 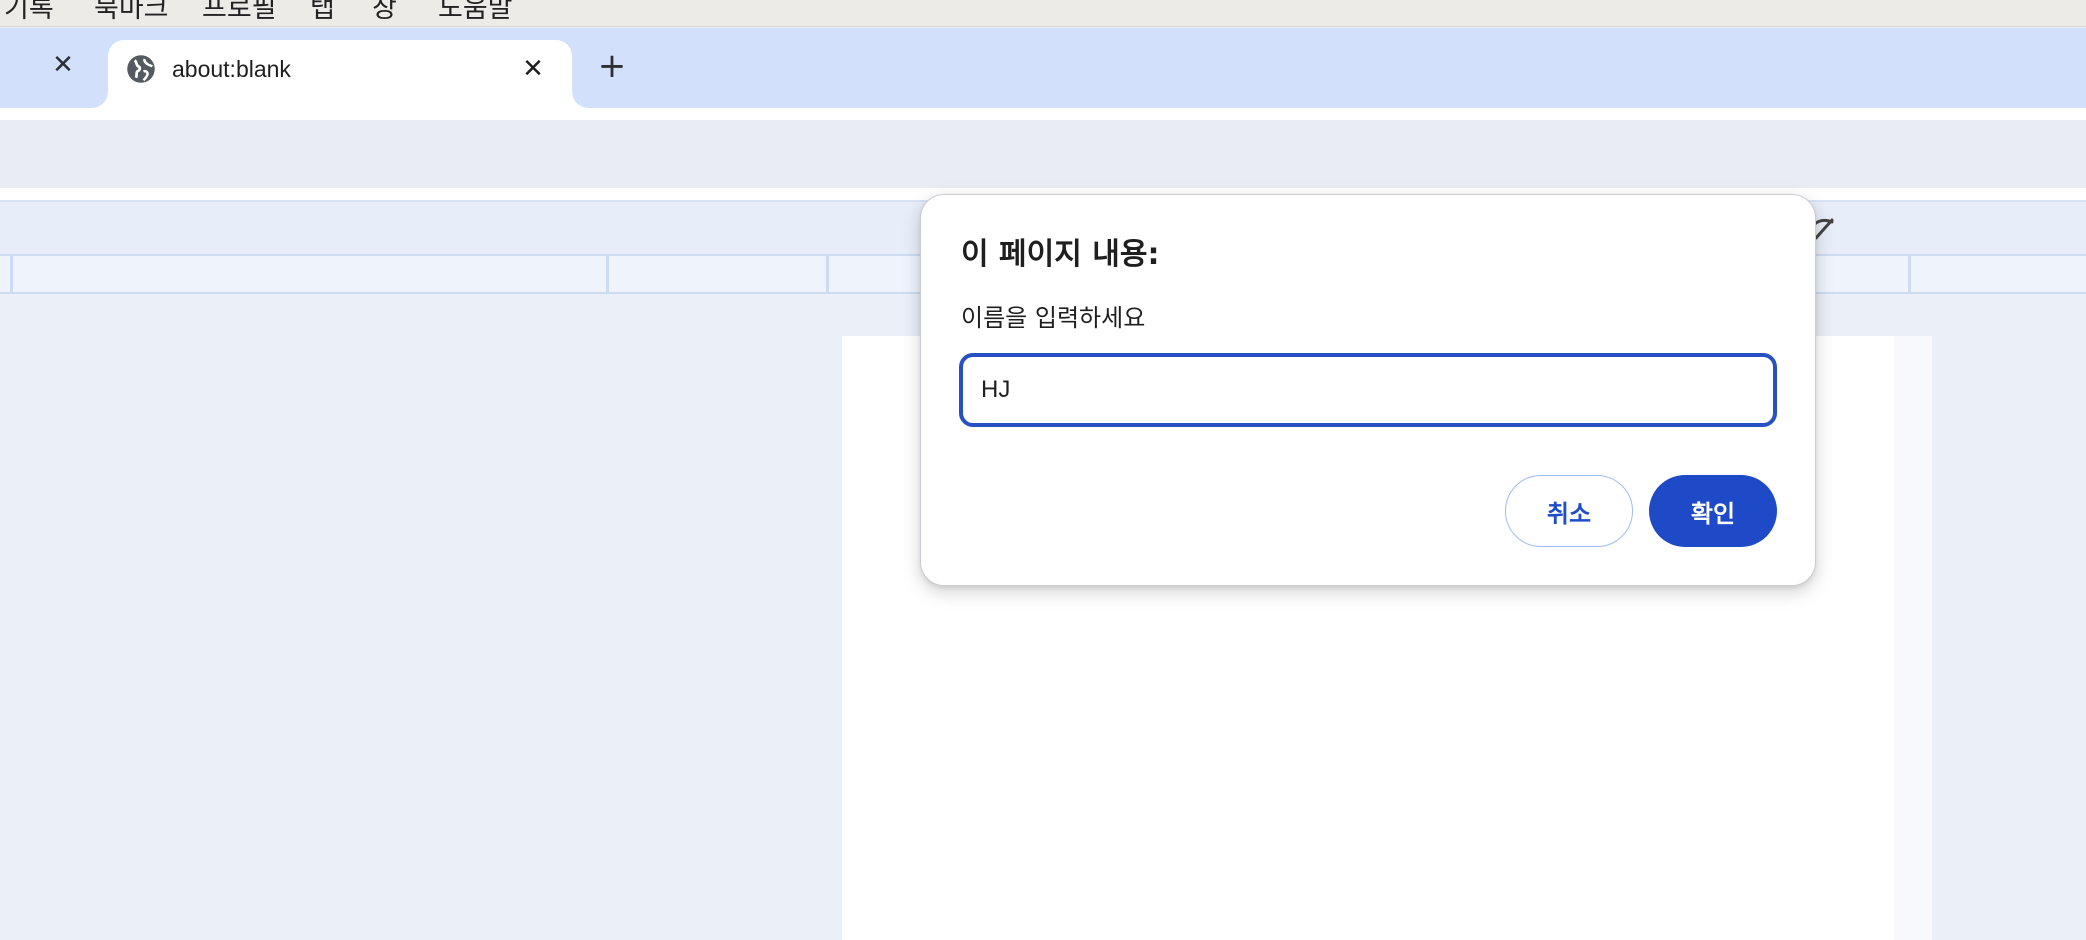 I want to click on dialog-message: 이름을 입력하세요, so click(x=1053, y=318).